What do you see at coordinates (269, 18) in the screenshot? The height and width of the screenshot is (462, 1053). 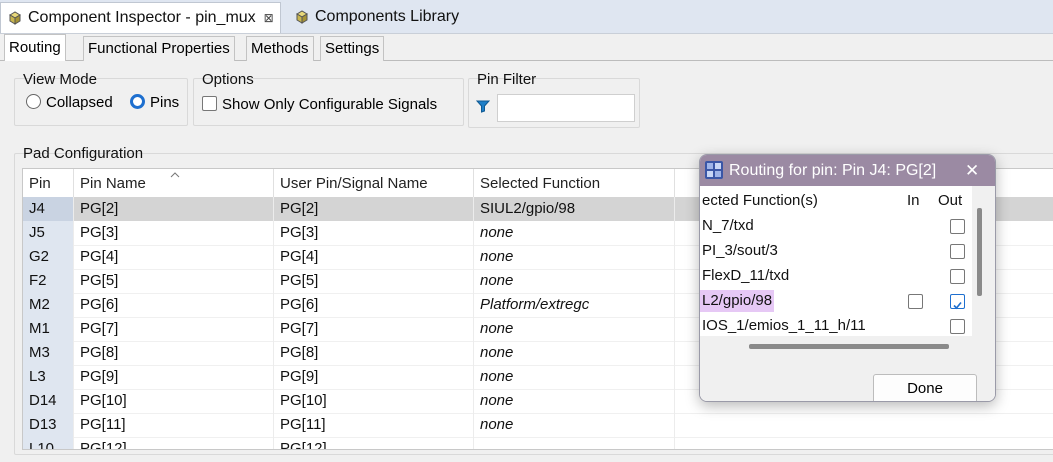 I see `close-tab-icon: ⊠` at bounding box center [269, 18].